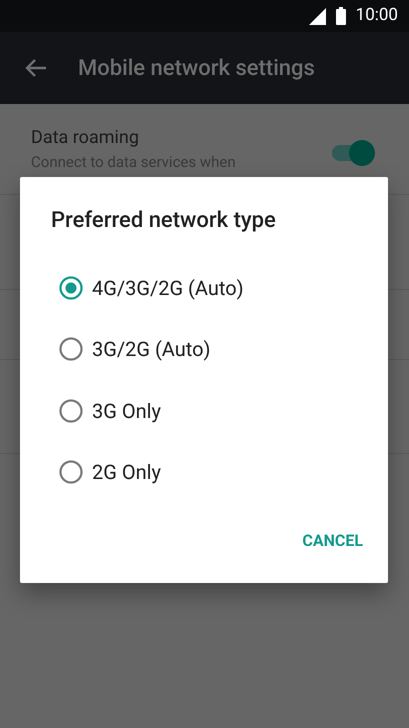  What do you see at coordinates (204, 411) in the screenshot?
I see `radio-option: 3G Only` at bounding box center [204, 411].